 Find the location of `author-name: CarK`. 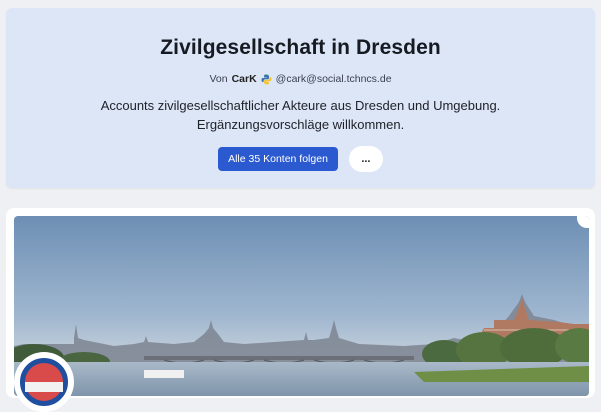

author-name: CarK is located at coordinates (244, 79).